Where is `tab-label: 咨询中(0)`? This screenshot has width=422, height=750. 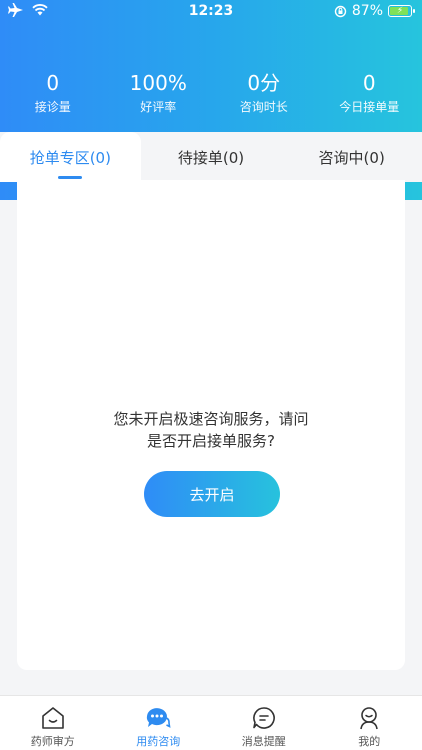 tab-label: 咨询中(0) is located at coordinates (351, 158).